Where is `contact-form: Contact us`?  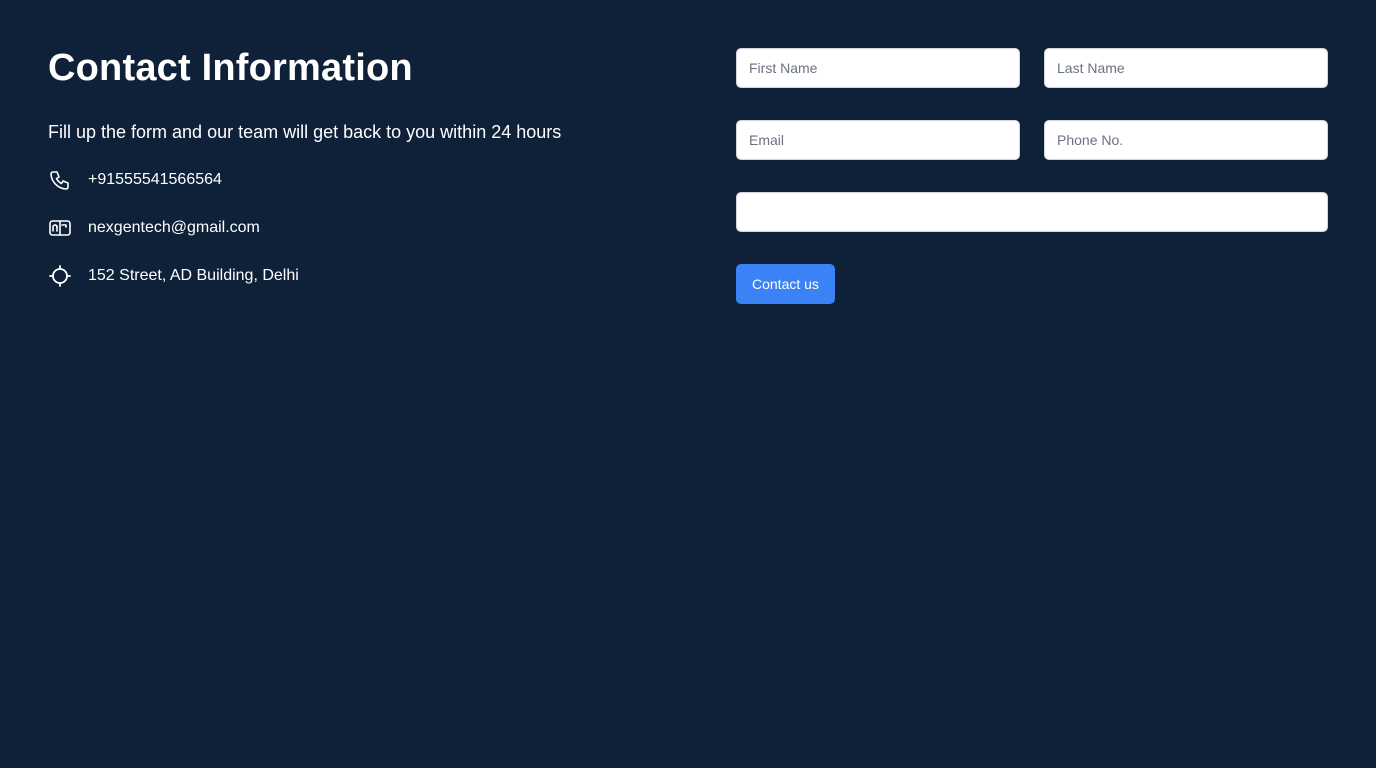 contact-form: Contact us is located at coordinates (1032, 176).